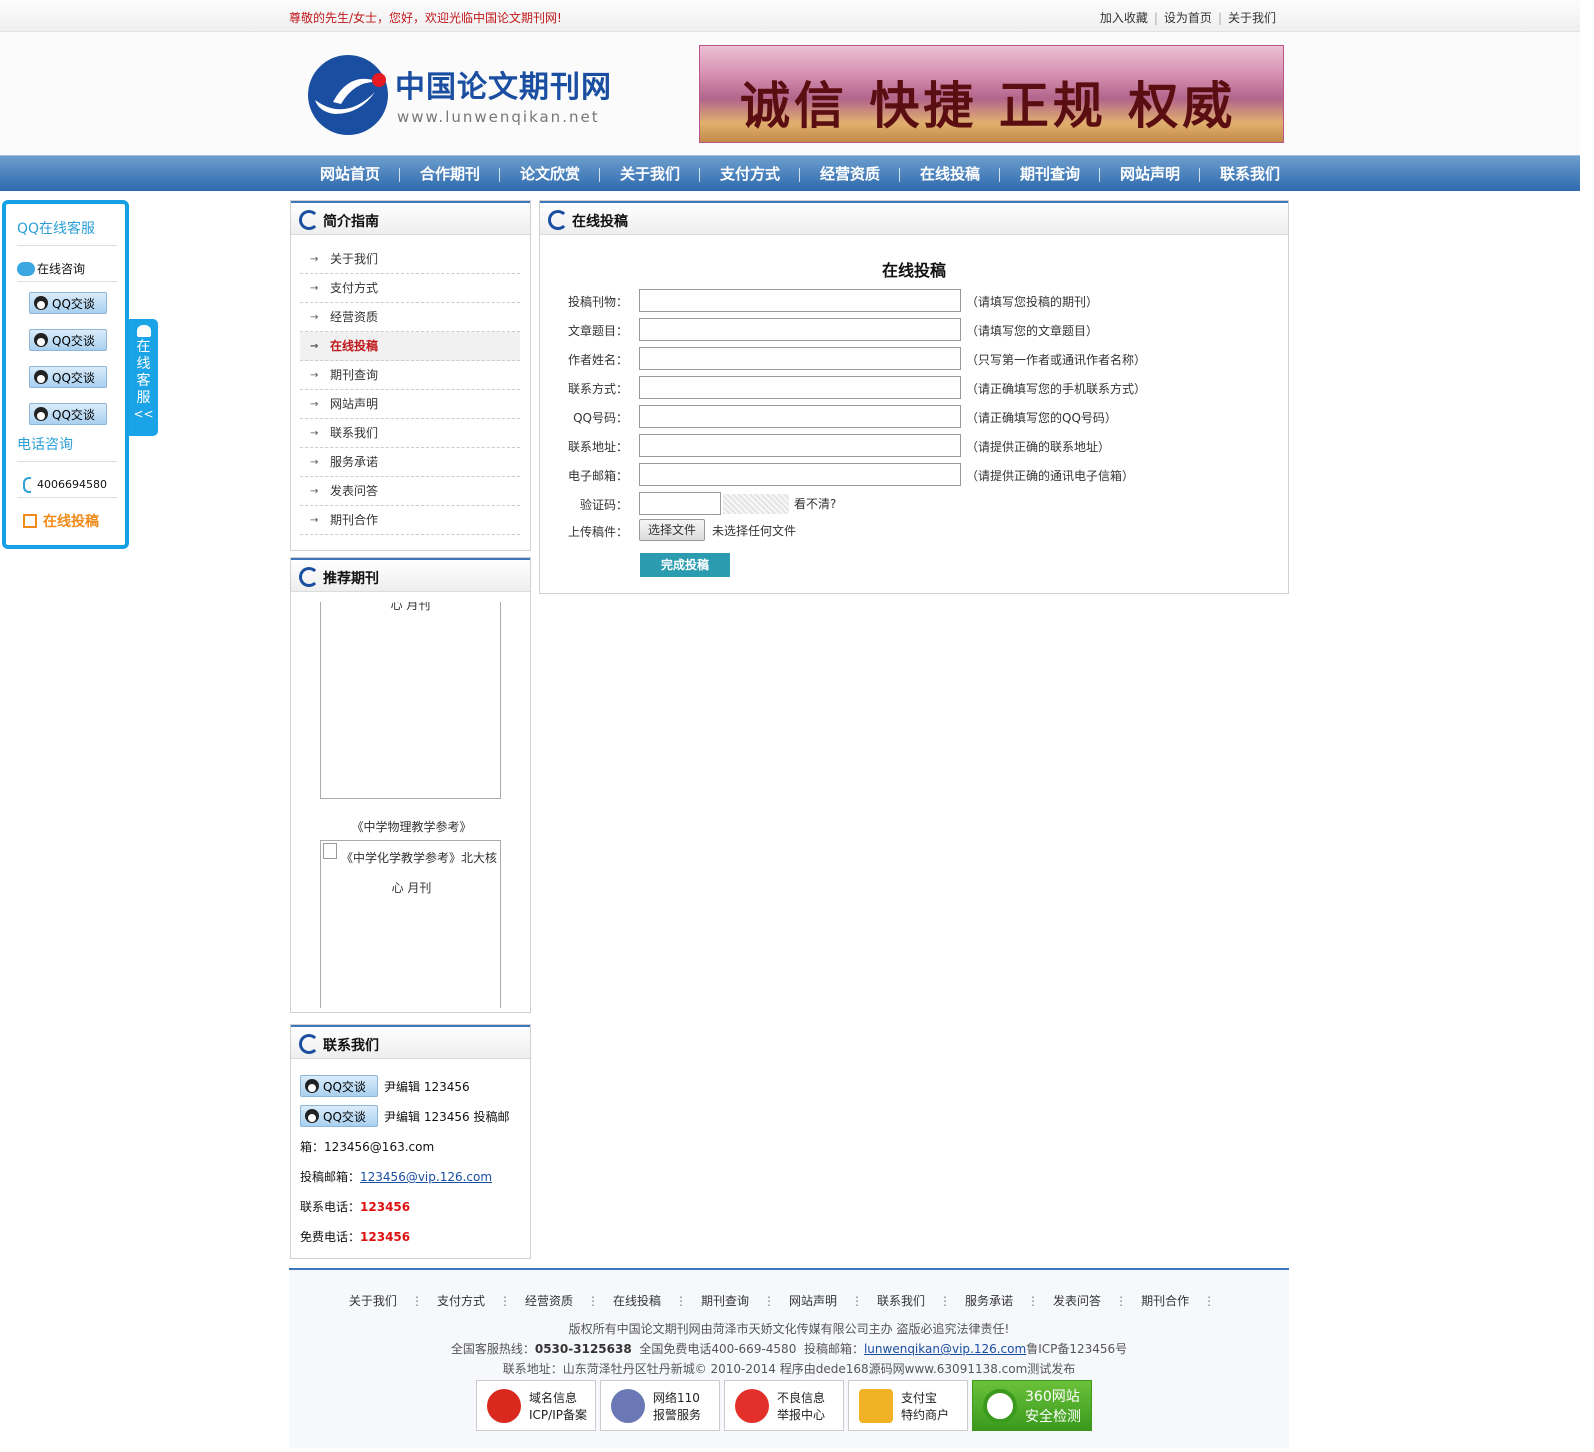 The width and height of the screenshot is (1594, 1452). I want to click on field-label: QQ号码：, so click(600, 418).